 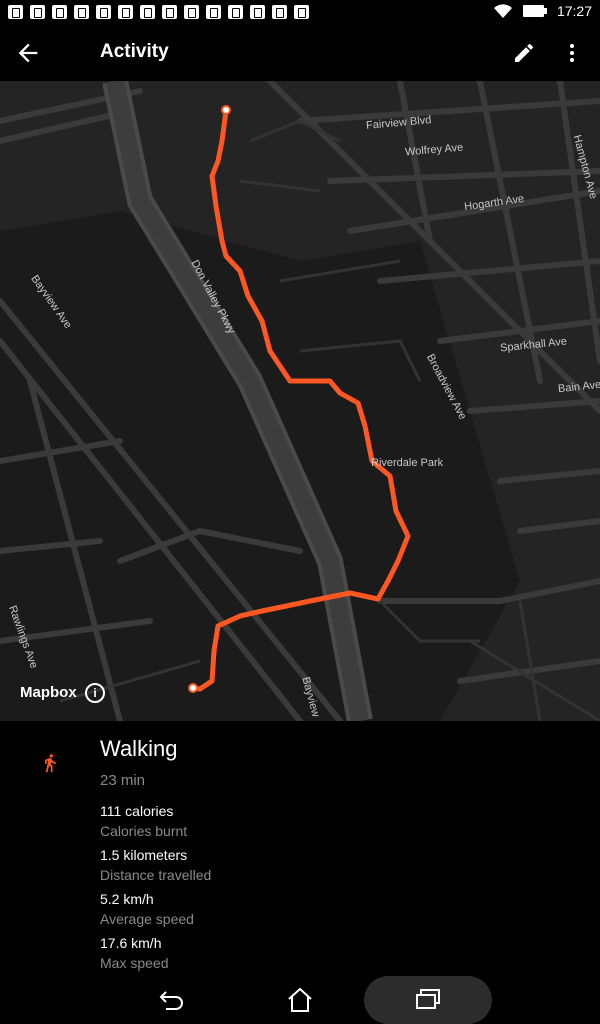 I want to click on stat-label: Average speed, so click(x=147, y=919).